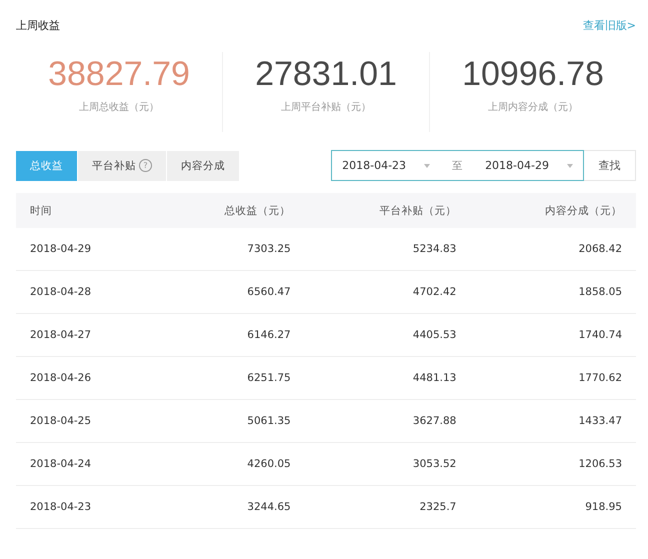  I want to click on table-cell: 4405.53, so click(387, 335).